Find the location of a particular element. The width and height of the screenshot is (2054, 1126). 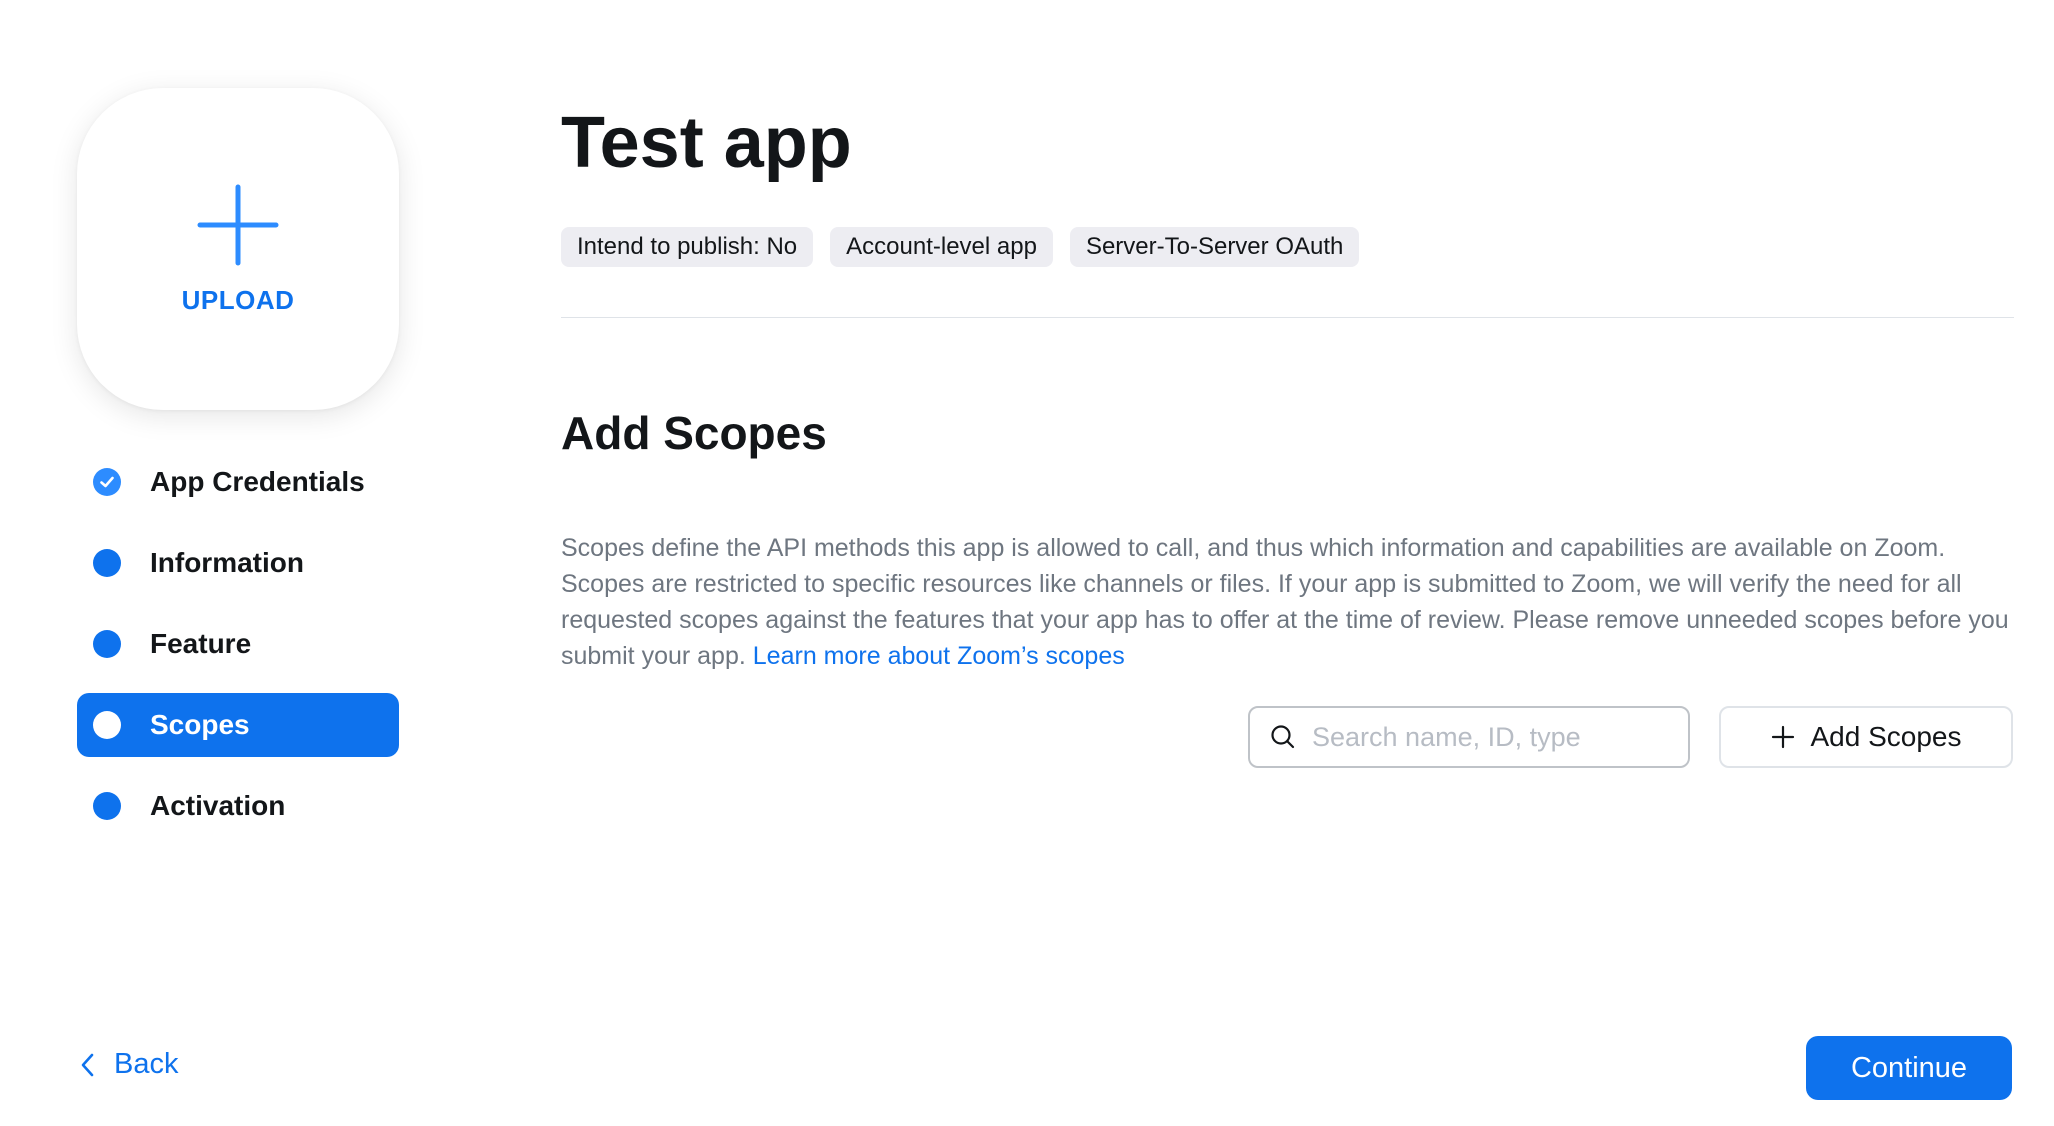

step-feature: Feature is located at coordinates (238, 644).